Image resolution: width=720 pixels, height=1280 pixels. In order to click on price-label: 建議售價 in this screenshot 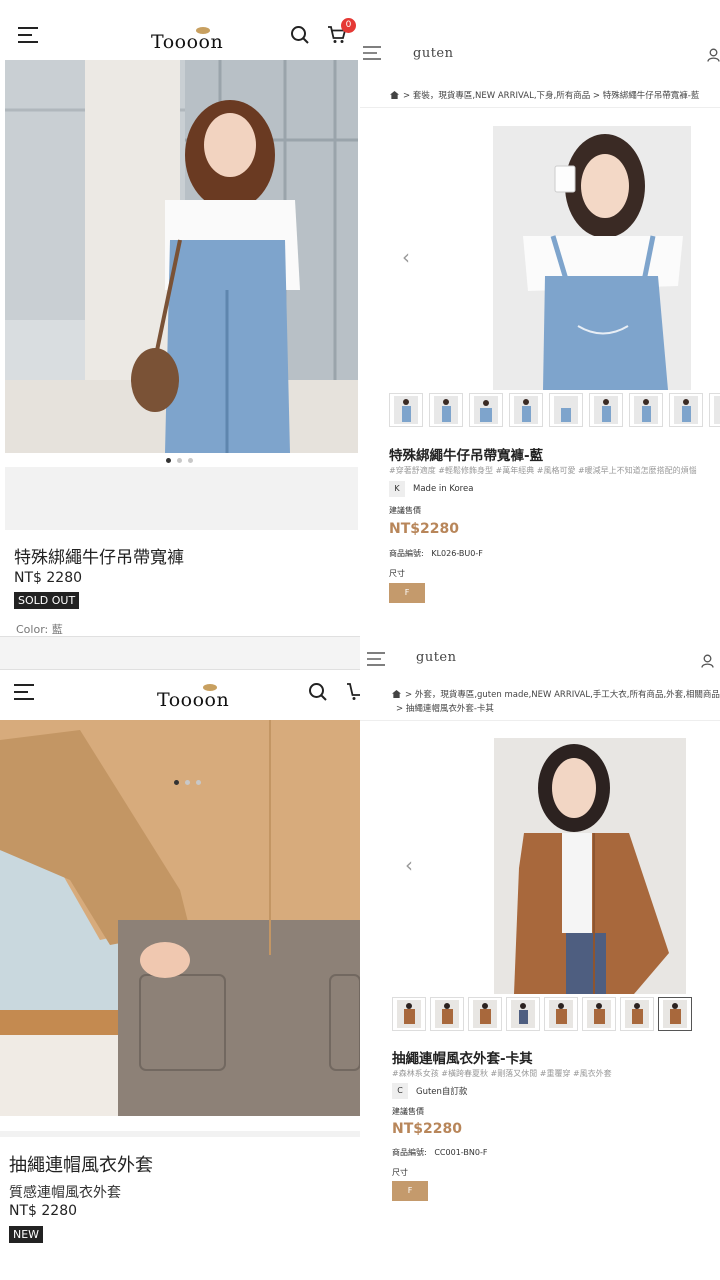, I will do `click(405, 510)`.